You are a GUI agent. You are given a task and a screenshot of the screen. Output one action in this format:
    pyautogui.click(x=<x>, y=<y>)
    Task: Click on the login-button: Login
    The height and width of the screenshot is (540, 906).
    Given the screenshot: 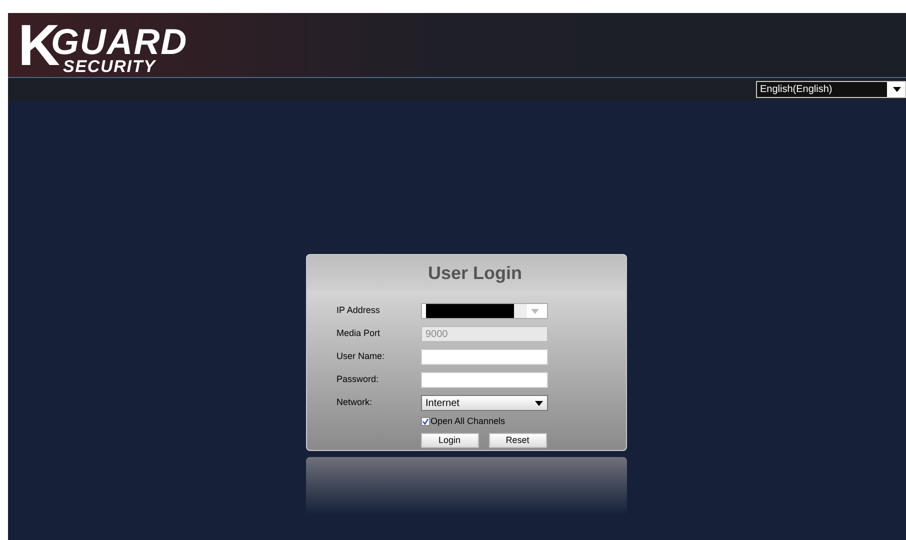 What is the action you would take?
    pyautogui.click(x=449, y=440)
    